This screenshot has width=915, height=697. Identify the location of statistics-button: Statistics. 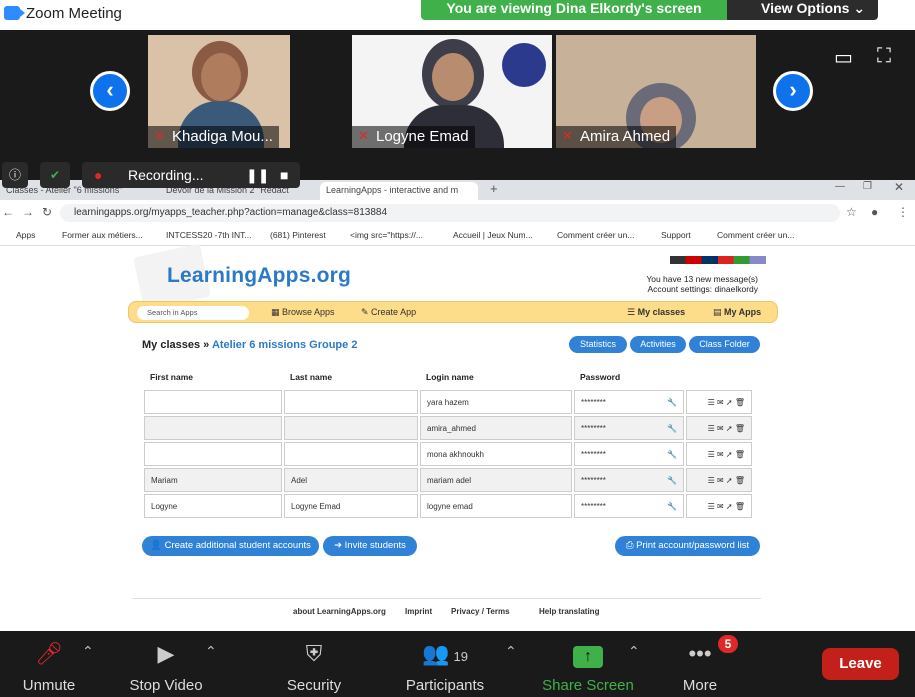
(598, 344).